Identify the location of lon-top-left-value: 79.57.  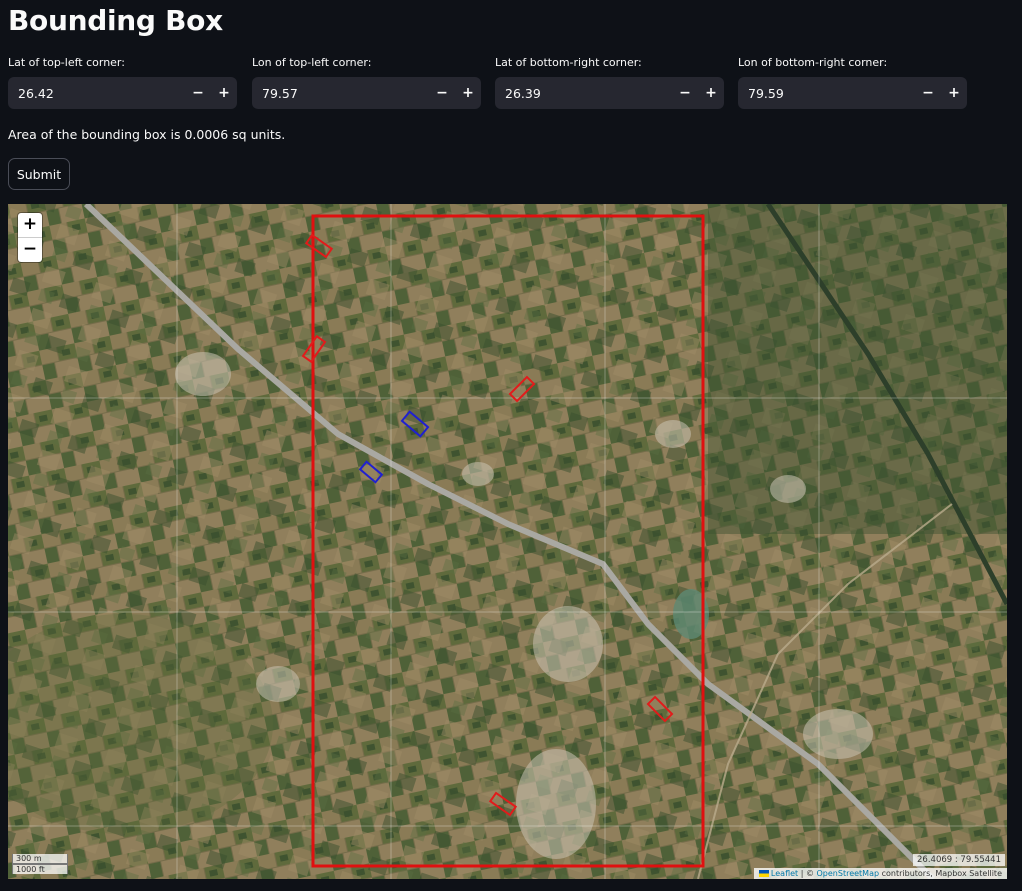
(340, 93).